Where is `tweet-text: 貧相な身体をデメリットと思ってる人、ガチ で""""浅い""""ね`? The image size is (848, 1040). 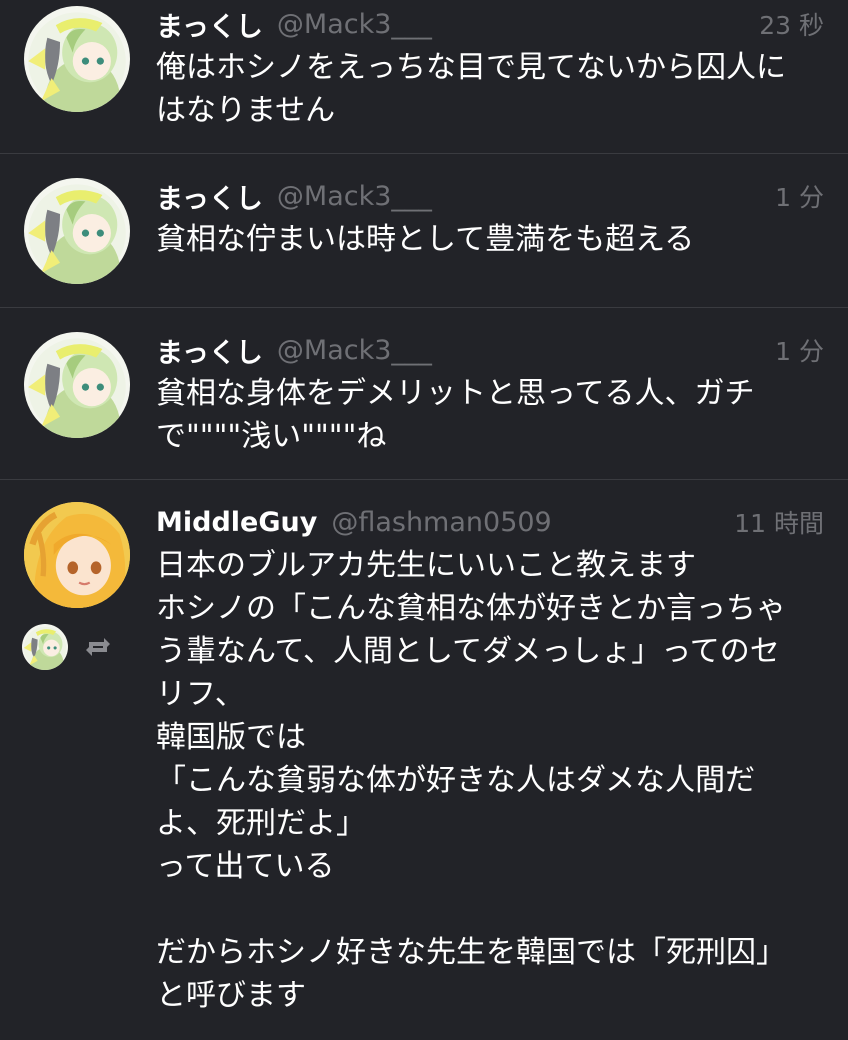 tweet-text: 貧相な身体をデメリットと思ってる人、ガチ で""""浅い""""ね is located at coordinates (490, 415).